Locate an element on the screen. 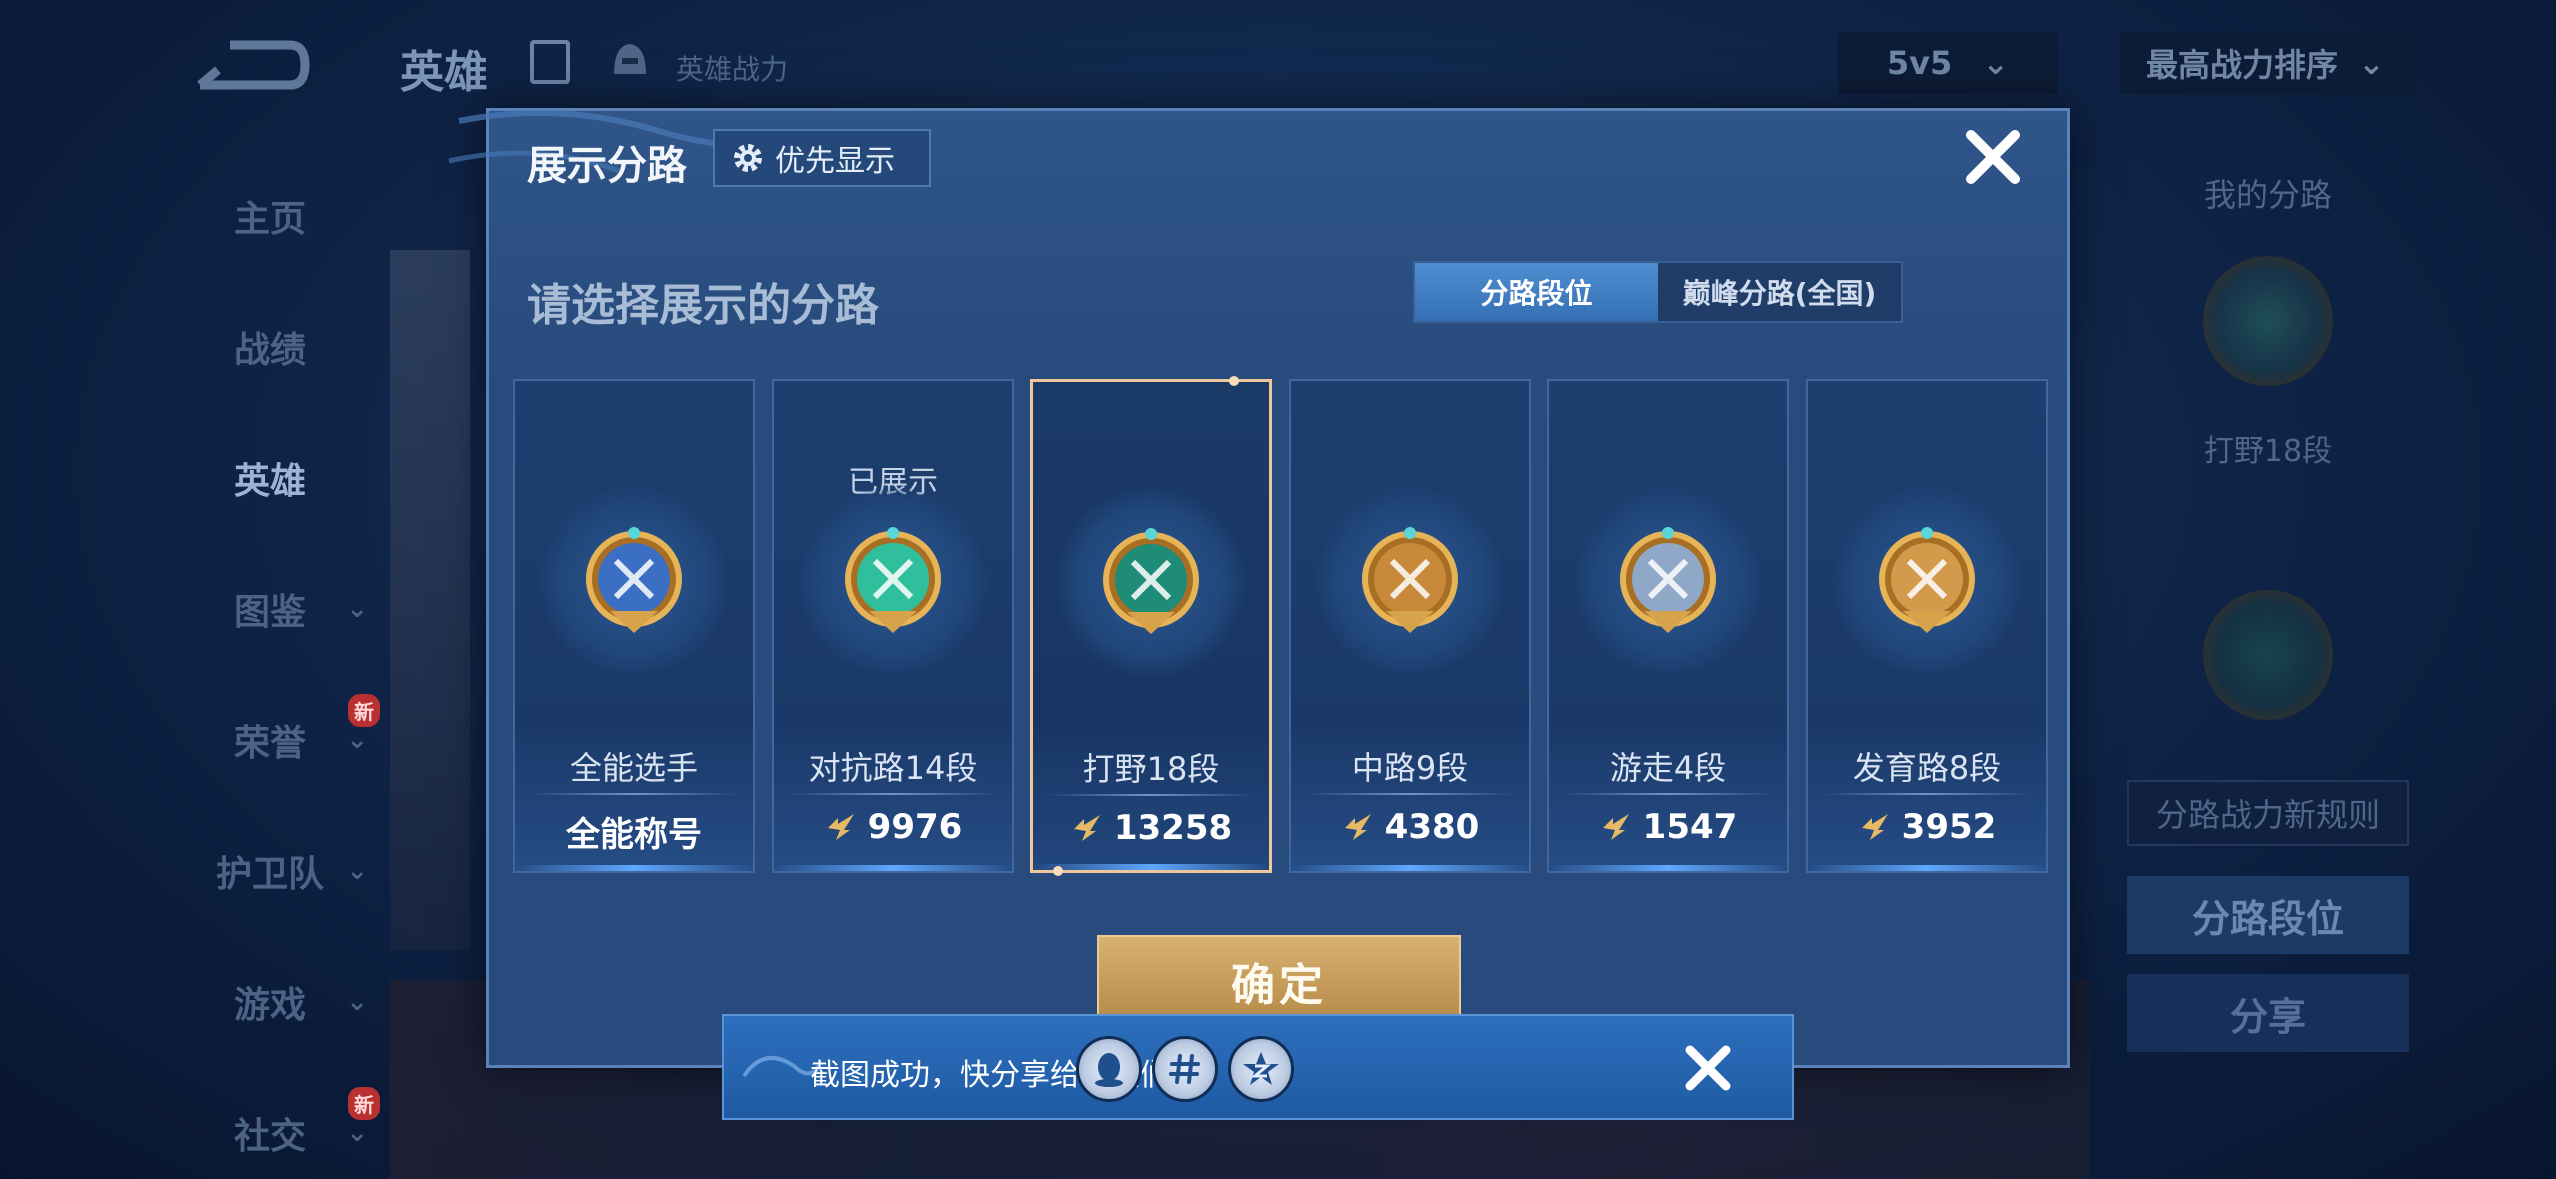 Image resolution: width=2556 pixels, height=1179 pixels. nav-item-label: 社交 is located at coordinates (269, 1136).